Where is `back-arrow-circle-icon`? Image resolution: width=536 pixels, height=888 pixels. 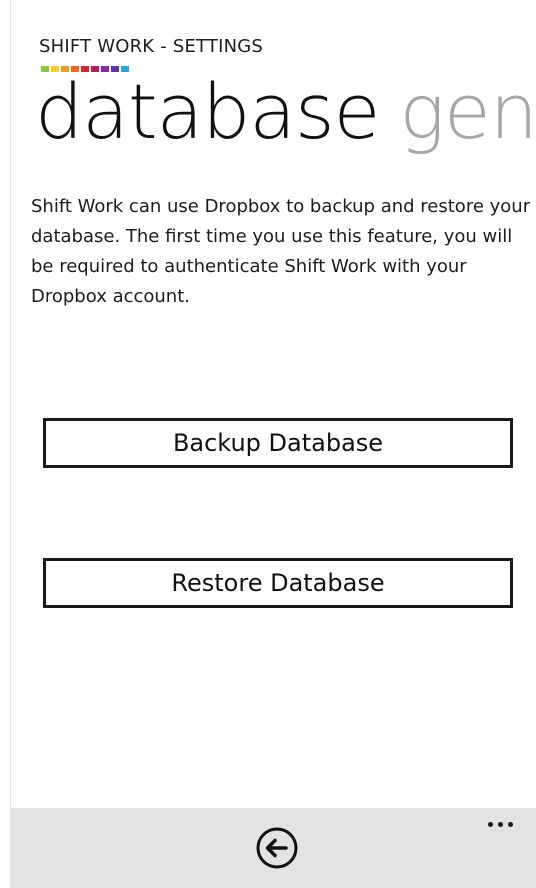
back-arrow-circle-icon is located at coordinates (277, 848).